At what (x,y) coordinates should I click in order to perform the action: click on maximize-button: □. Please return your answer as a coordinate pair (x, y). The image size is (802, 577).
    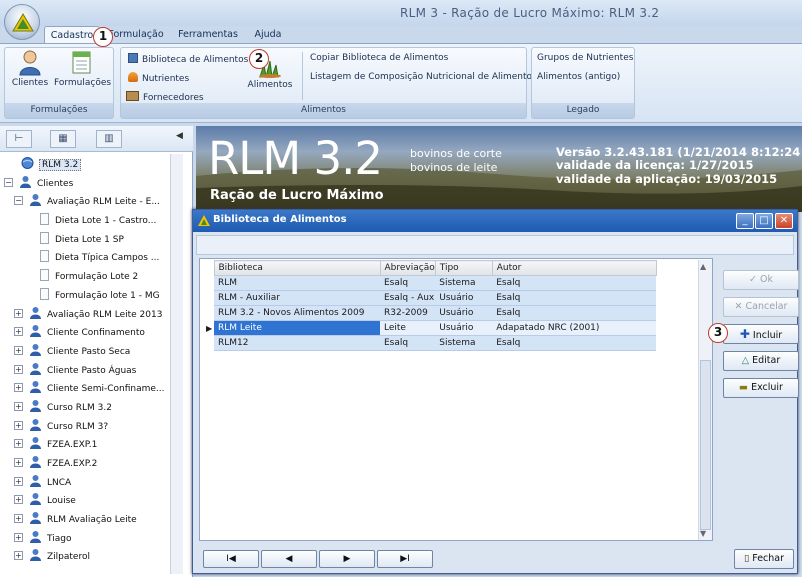
    Looking at the image, I should click on (764, 221).